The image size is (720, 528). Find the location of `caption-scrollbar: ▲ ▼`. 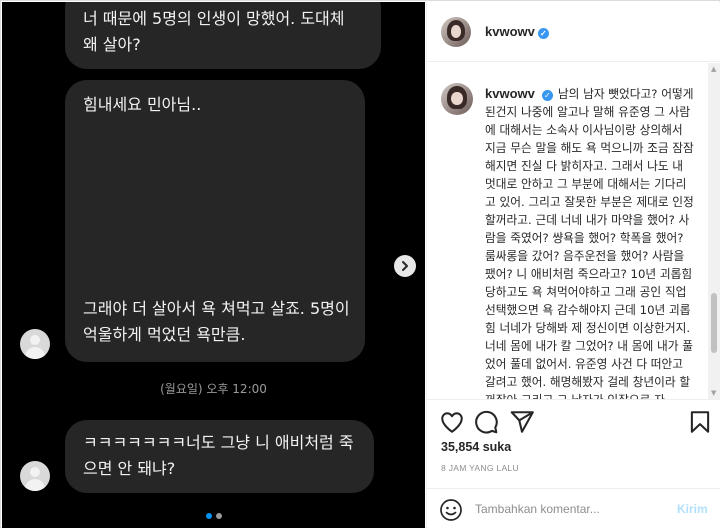

caption-scrollbar: ▲ ▼ is located at coordinates (714, 231).